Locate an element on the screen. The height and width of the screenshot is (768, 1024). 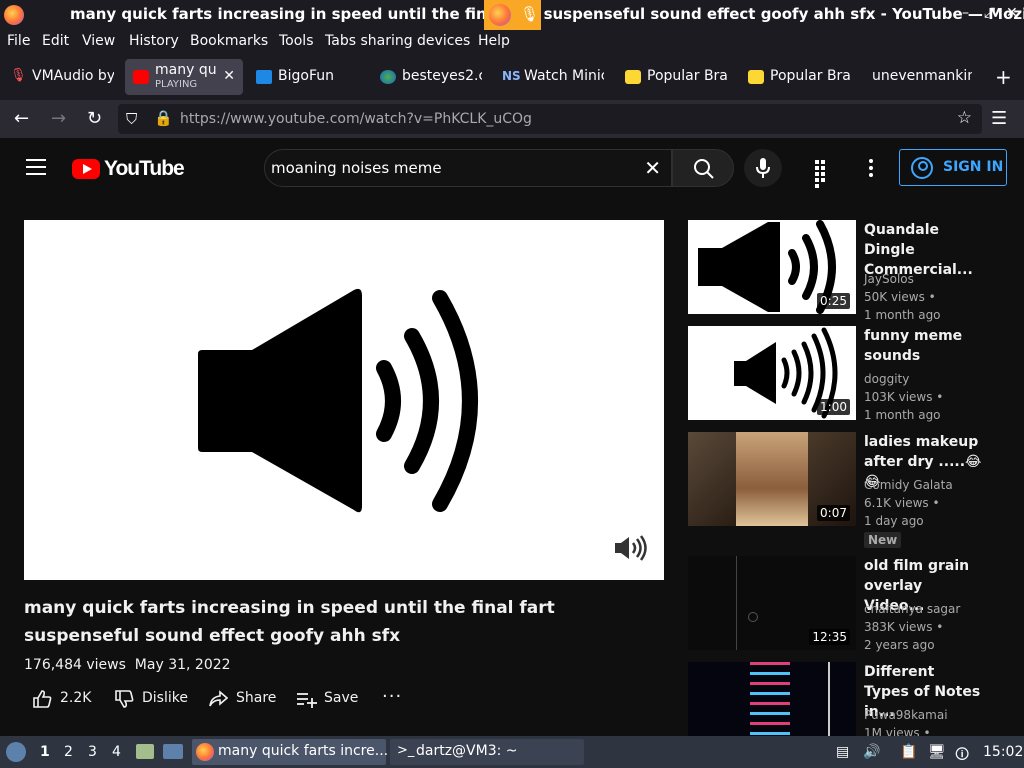
thumbs-down-icon is located at coordinates (124, 699).